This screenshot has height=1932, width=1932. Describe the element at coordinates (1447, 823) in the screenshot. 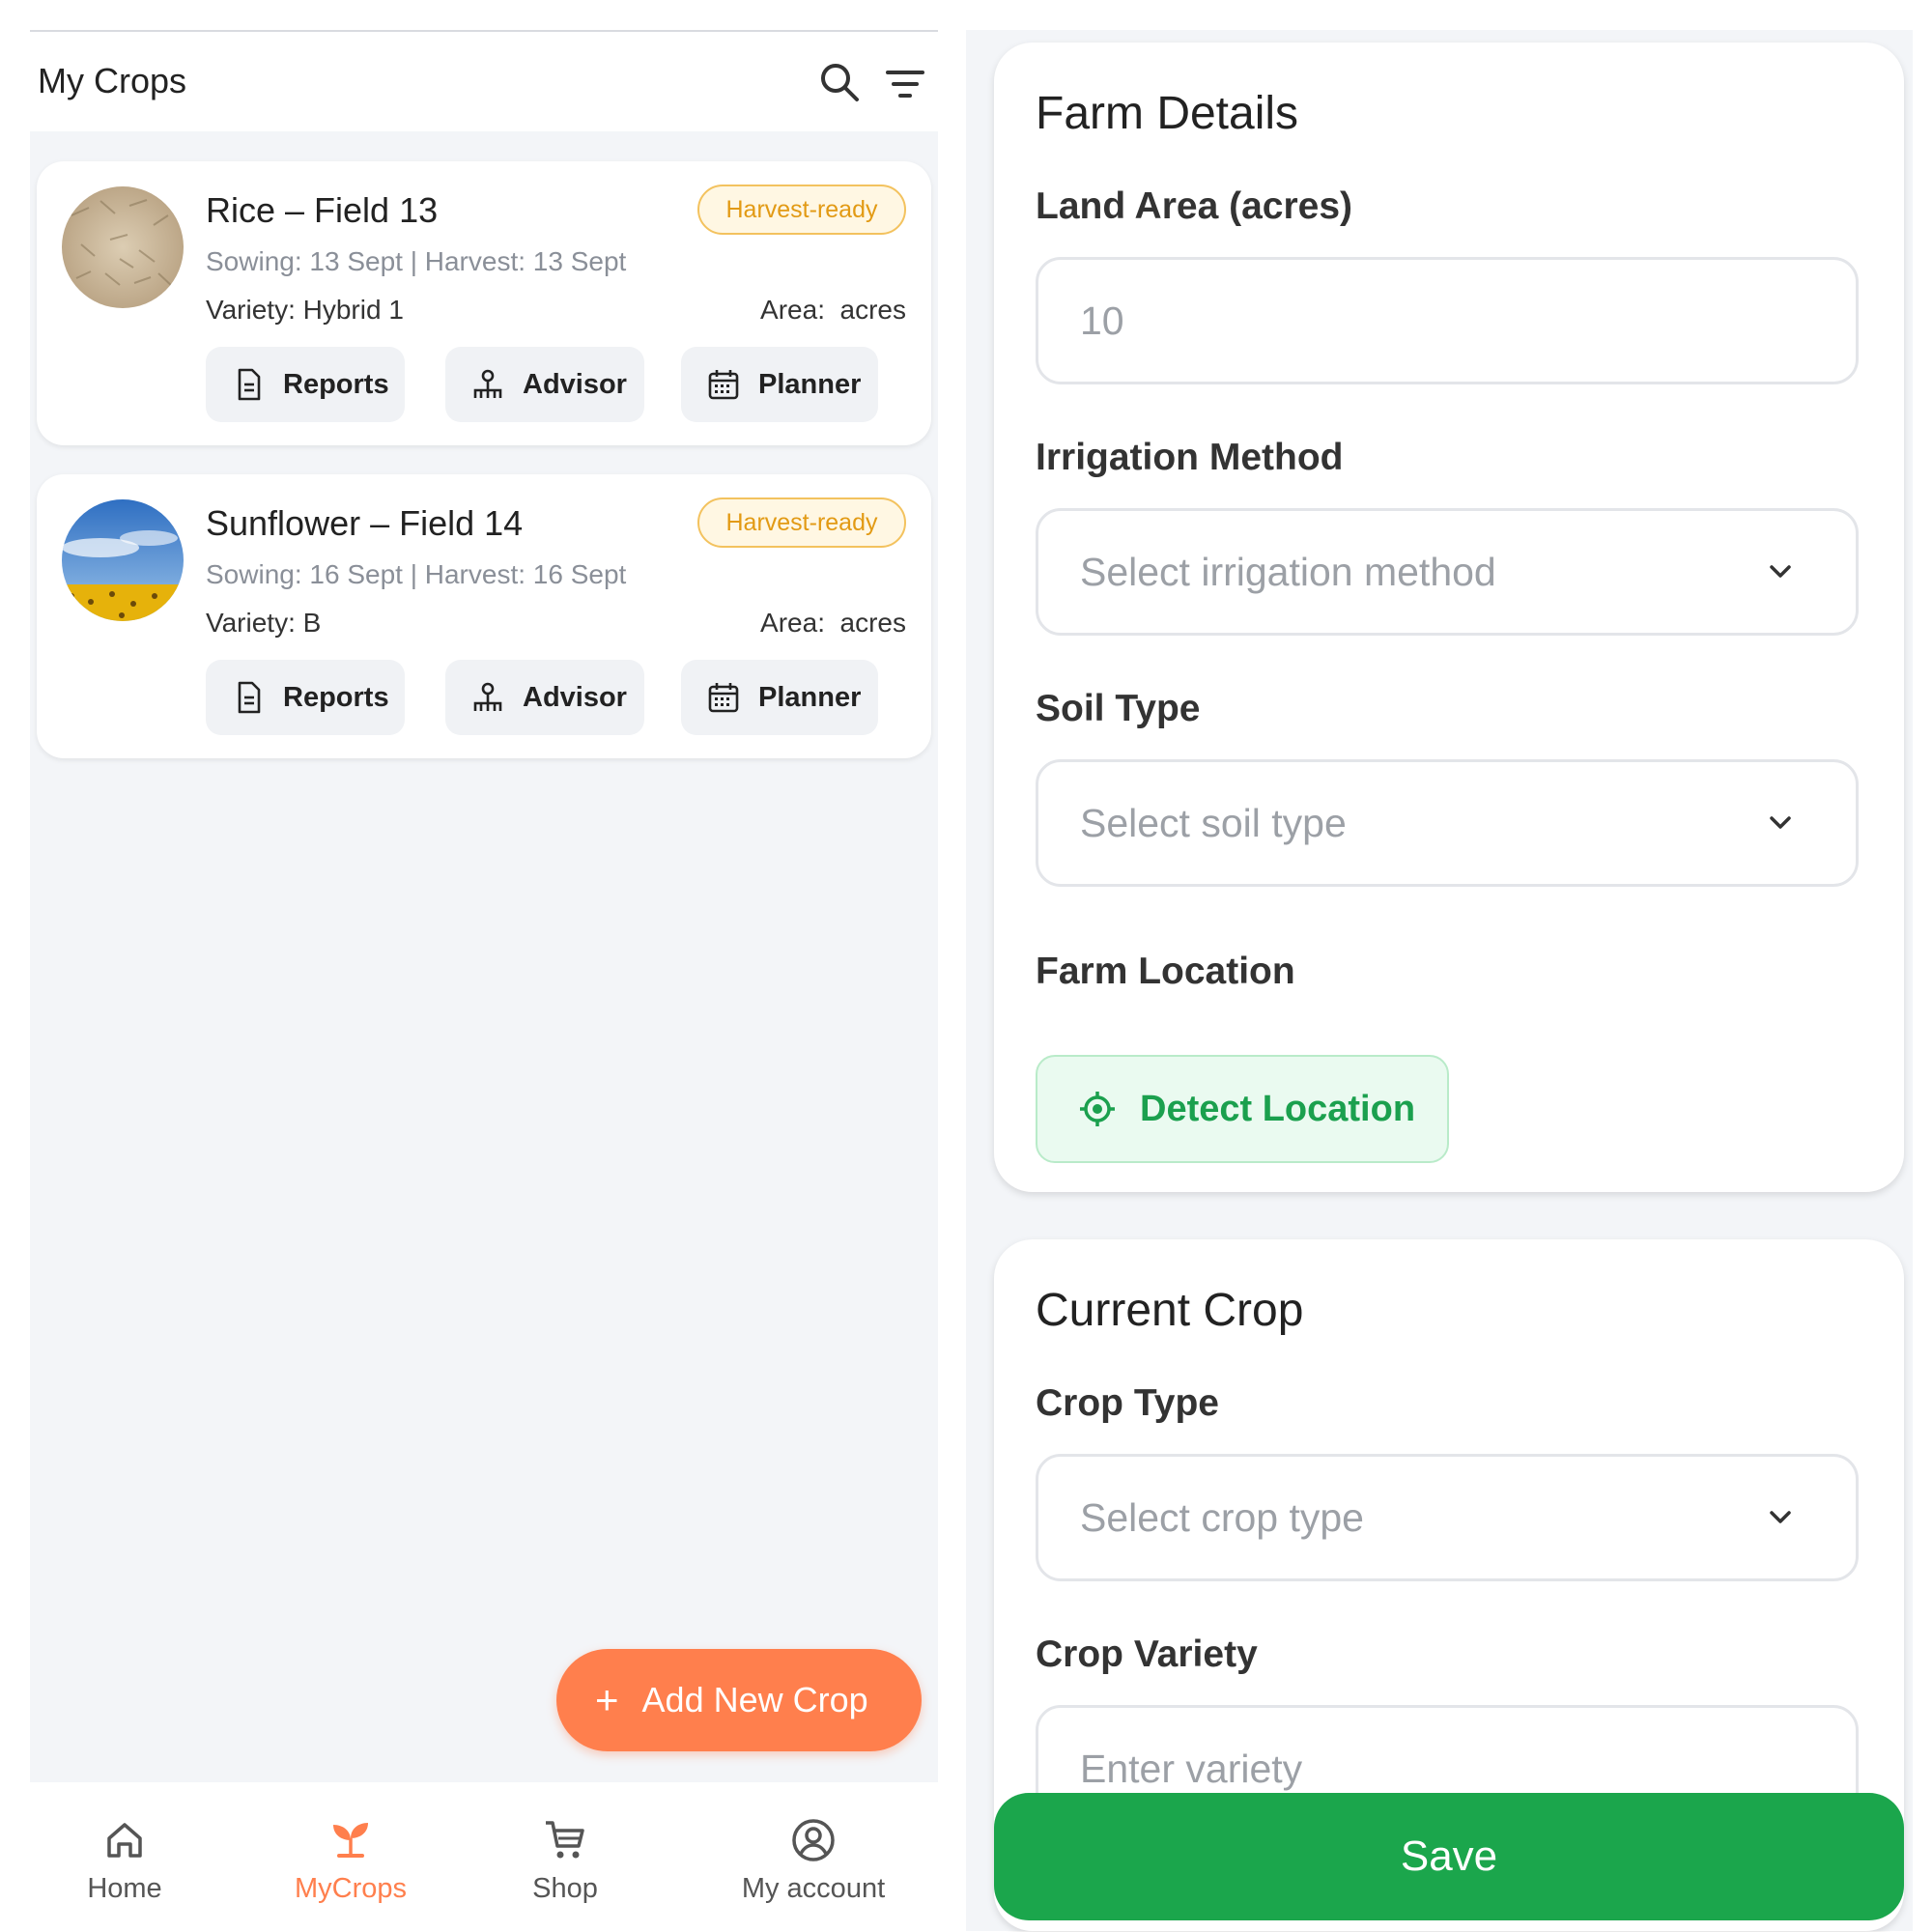

I see `soil-type-select: Select soil type` at that location.